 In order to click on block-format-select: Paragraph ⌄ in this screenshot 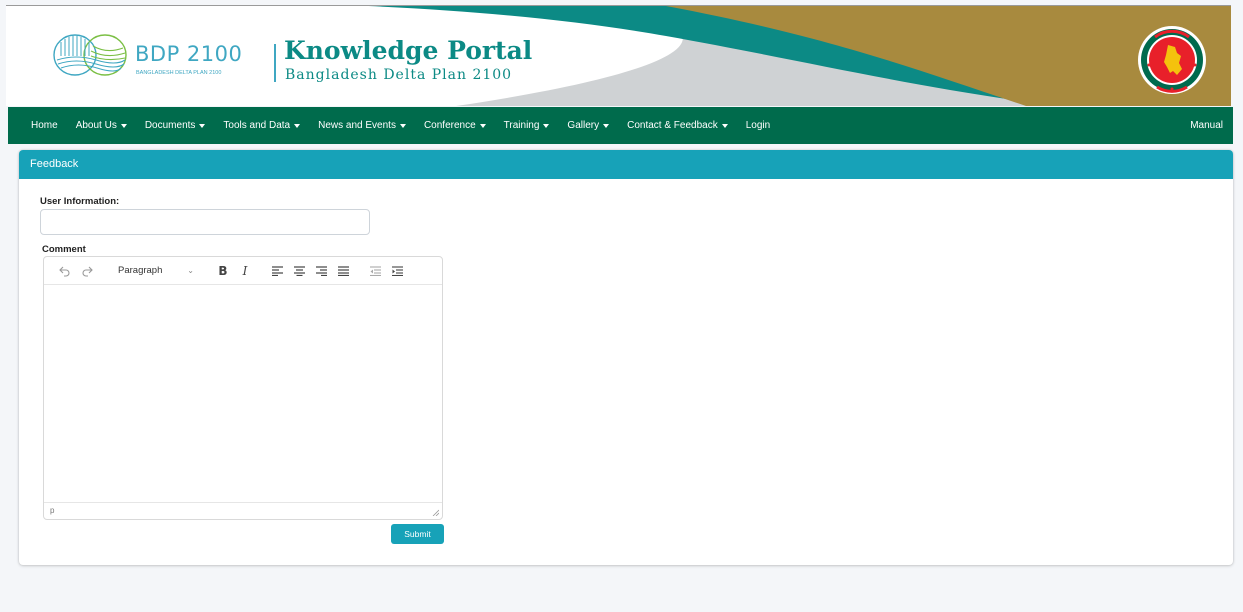, I will do `click(155, 271)`.